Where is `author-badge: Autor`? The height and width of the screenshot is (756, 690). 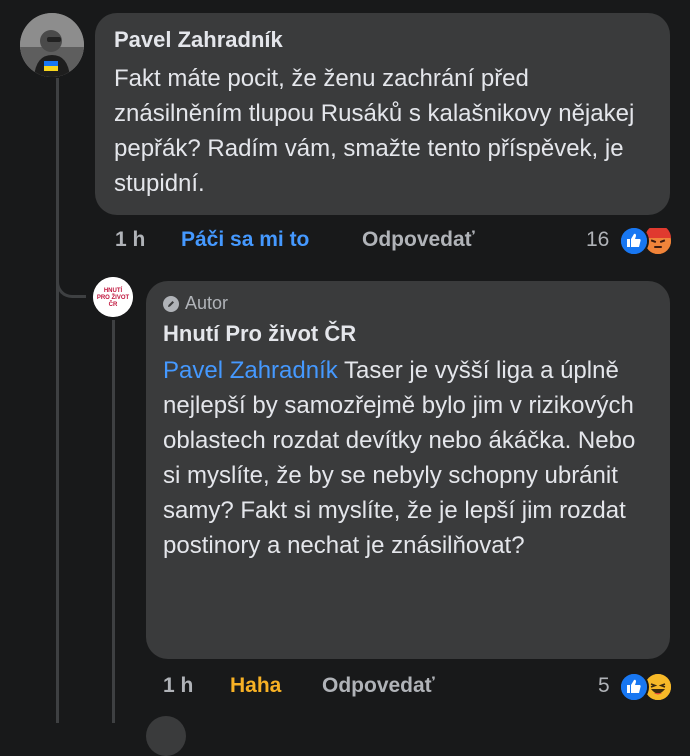
author-badge: Autor is located at coordinates (207, 303).